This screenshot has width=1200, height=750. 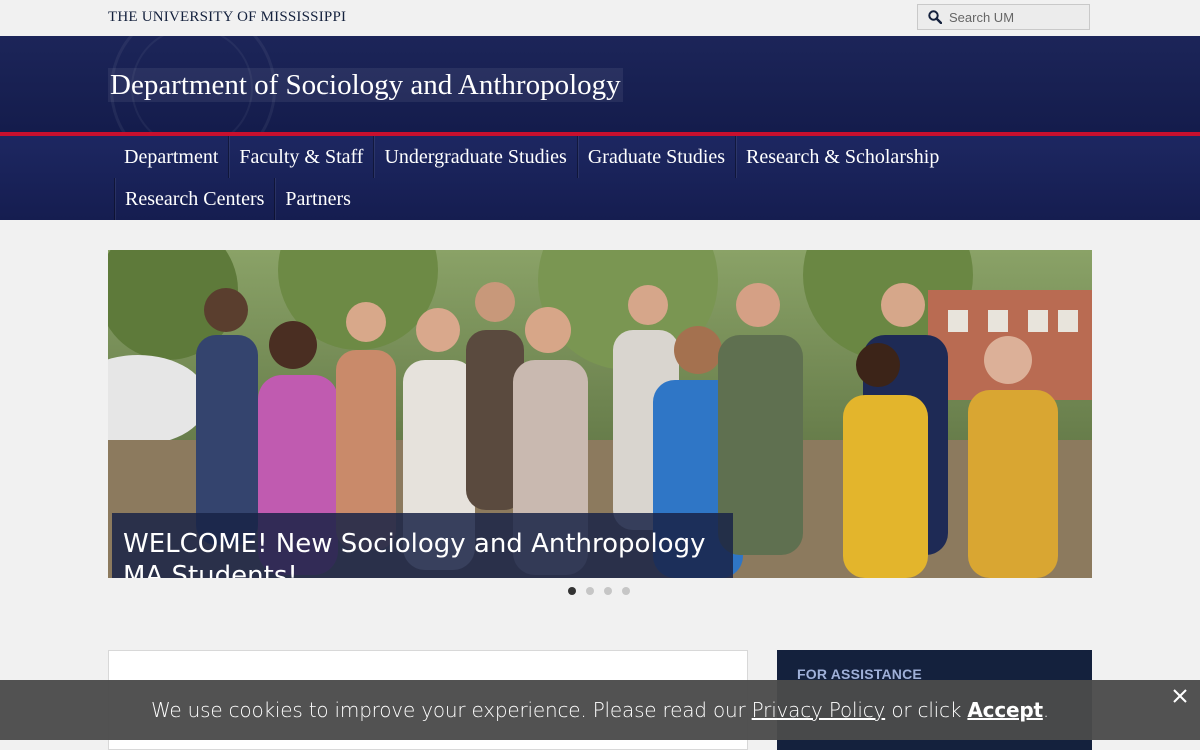 I want to click on utility-bar: THE UNIVERSITY OF MISSISSIPPI, so click(x=600, y=18).